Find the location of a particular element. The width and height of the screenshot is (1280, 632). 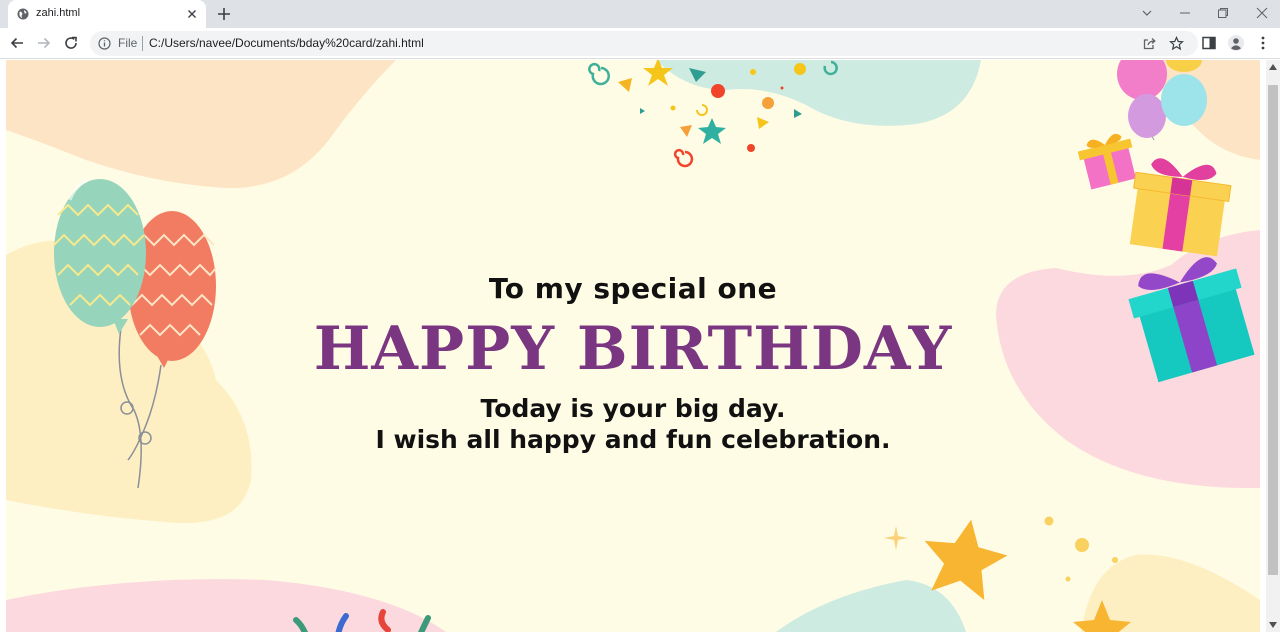

tab-search-icon is located at coordinates (1147, 13).